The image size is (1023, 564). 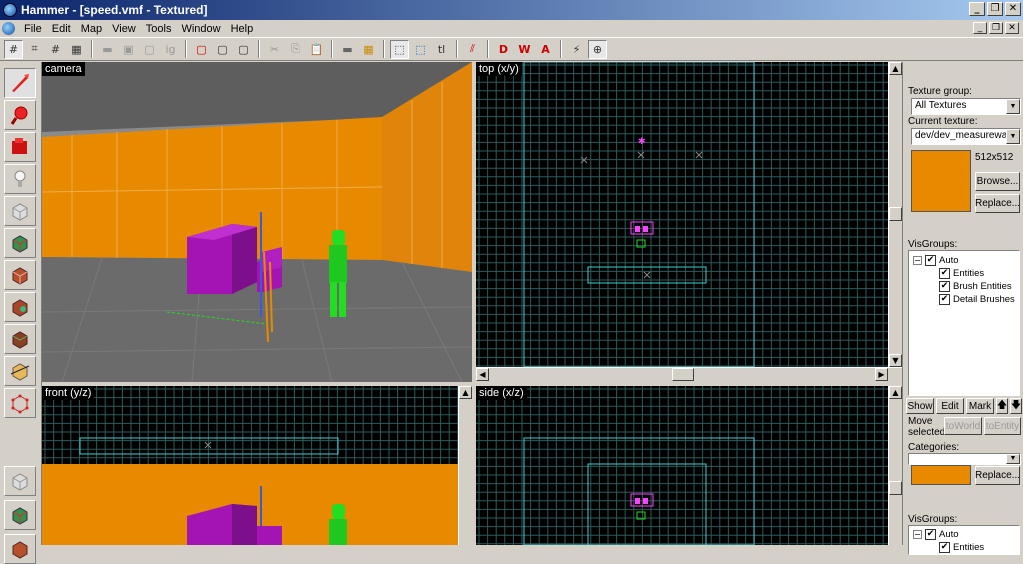 I want to click on decal-tool, so click(x=20, y=307).